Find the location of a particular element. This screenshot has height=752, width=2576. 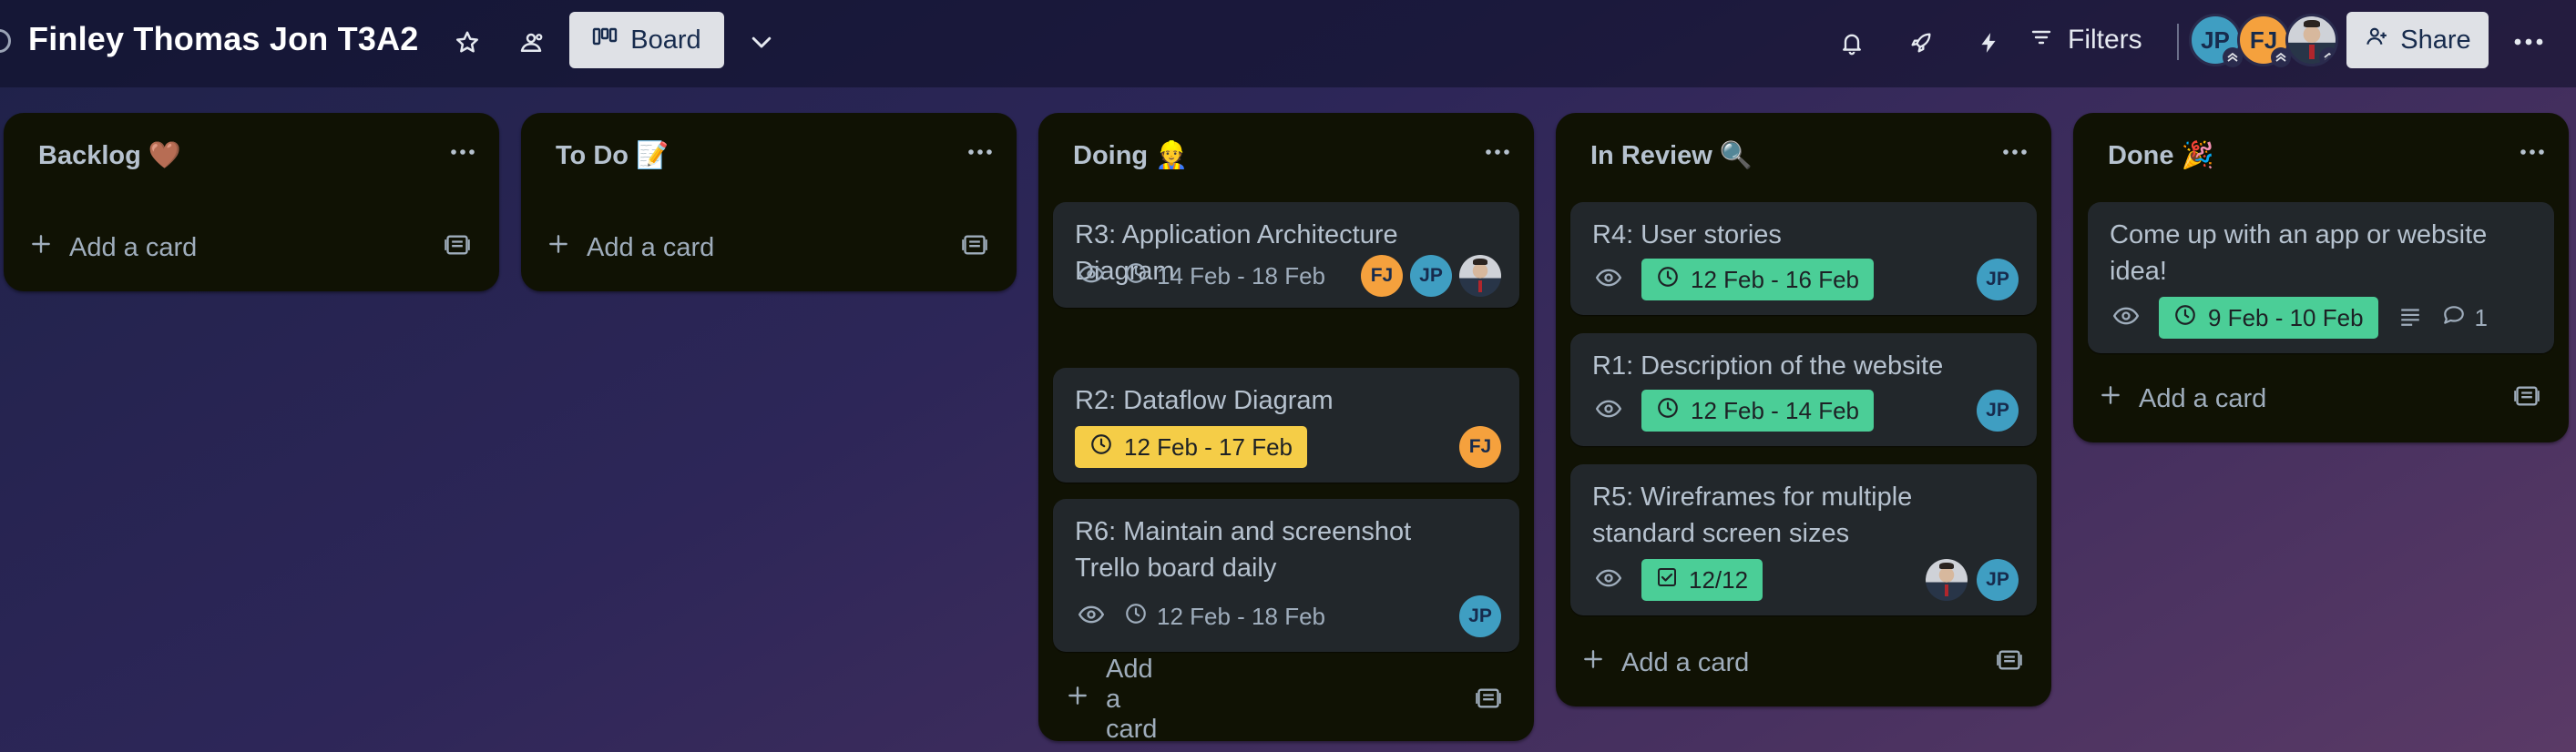

board-view-icon is located at coordinates (605, 40).